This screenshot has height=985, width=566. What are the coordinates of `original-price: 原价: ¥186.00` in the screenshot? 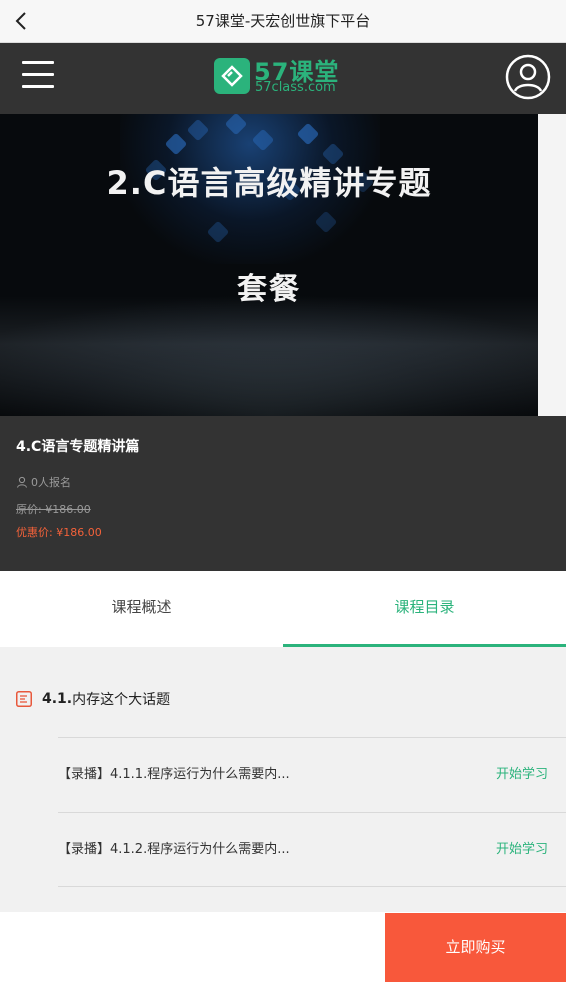 It's located at (53, 509).